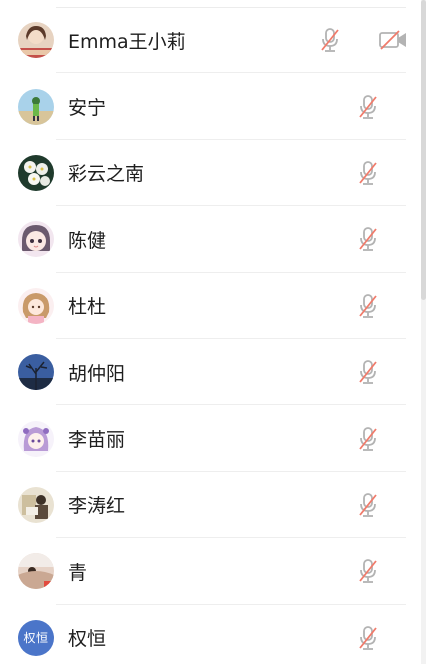 The height and width of the screenshot is (671, 426). What do you see at coordinates (204, 306) in the screenshot?
I see `participant-row: 杜杜` at bounding box center [204, 306].